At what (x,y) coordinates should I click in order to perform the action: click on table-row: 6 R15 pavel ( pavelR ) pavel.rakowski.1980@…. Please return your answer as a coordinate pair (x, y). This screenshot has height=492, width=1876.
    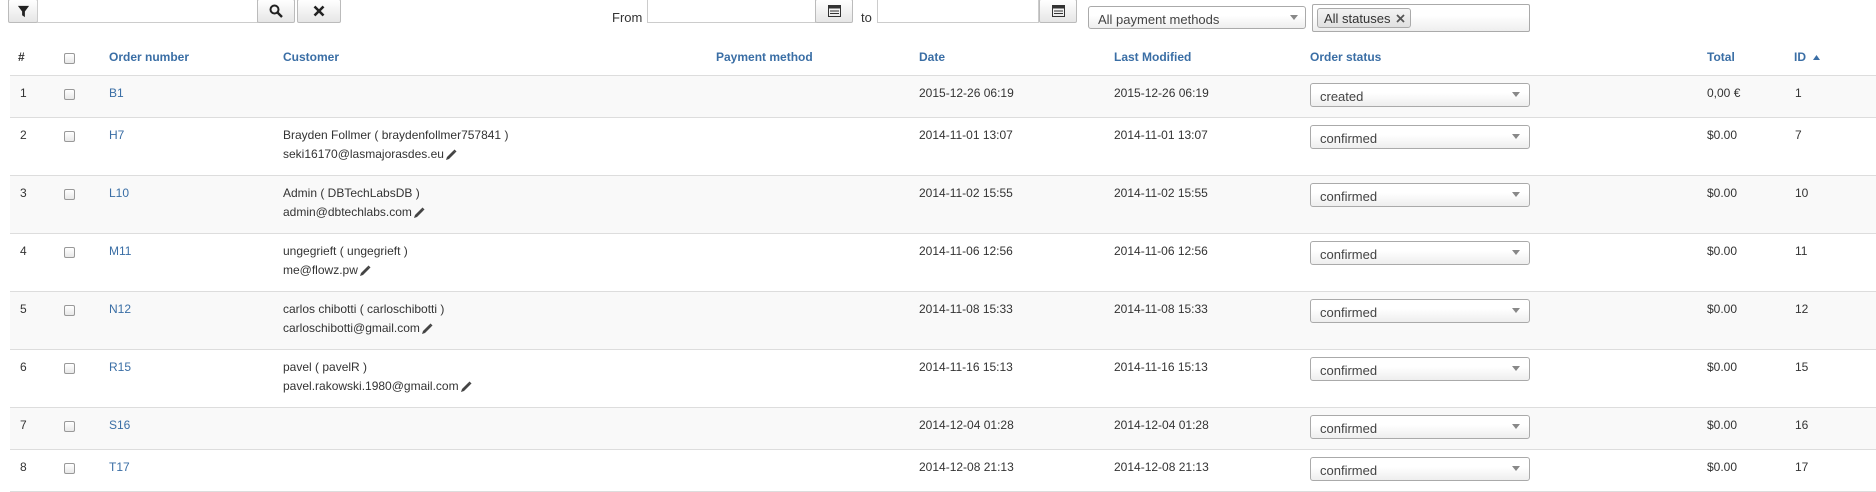
    Looking at the image, I should click on (943, 379).